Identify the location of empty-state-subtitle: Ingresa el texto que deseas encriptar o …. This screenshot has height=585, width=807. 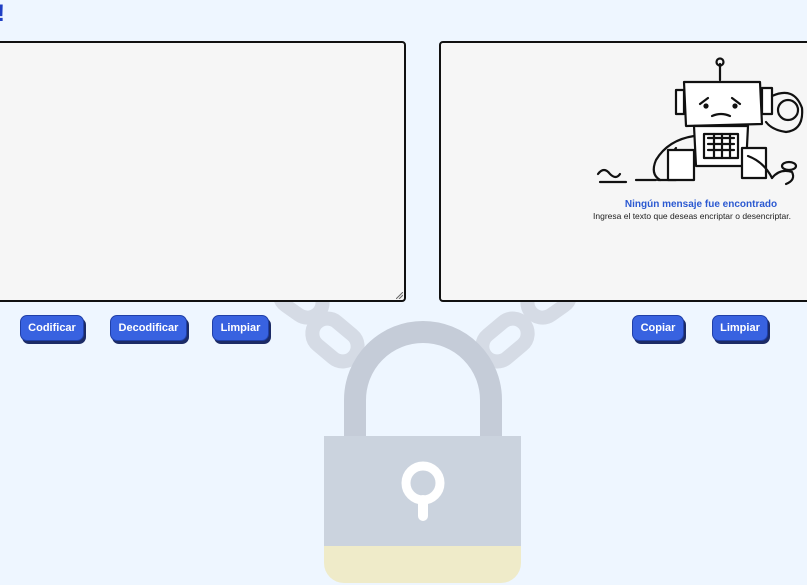
(692, 216).